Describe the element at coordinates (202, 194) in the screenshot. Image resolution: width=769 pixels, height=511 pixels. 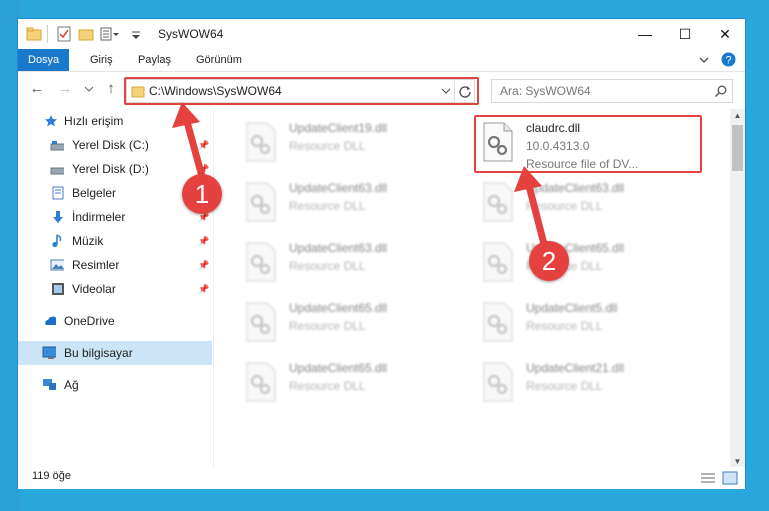
I see `callout-1: 1` at that location.